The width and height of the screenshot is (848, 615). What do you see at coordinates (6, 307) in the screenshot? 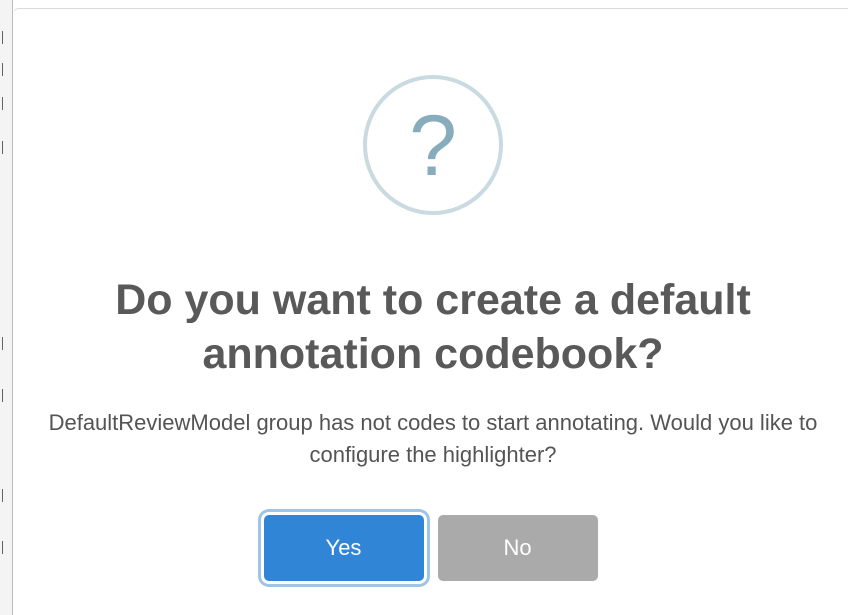
I see `background-page-edge: | | | | | | | |` at bounding box center [6, 307].